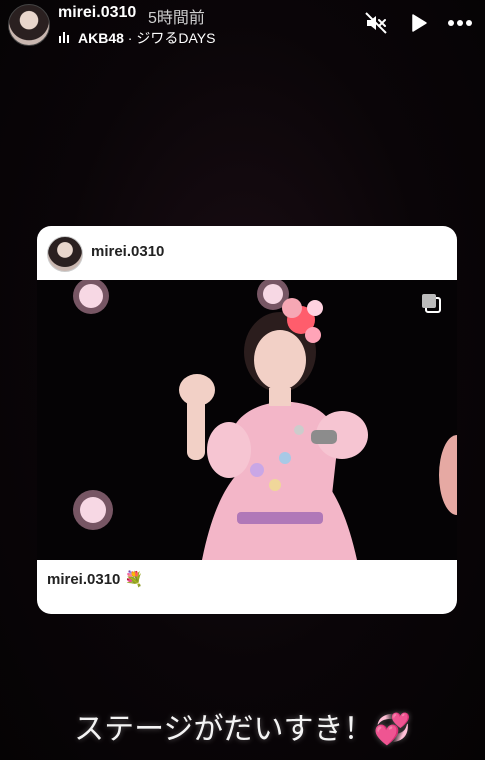 Image resolution: width=485 pixels, height=760 pixels. I want to click on mute-button, so click(376, 23).